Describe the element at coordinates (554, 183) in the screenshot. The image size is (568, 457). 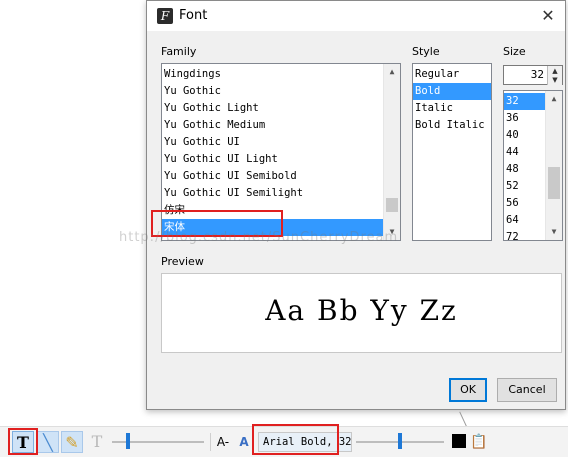
I see `size-scroll-thumb` at that location.